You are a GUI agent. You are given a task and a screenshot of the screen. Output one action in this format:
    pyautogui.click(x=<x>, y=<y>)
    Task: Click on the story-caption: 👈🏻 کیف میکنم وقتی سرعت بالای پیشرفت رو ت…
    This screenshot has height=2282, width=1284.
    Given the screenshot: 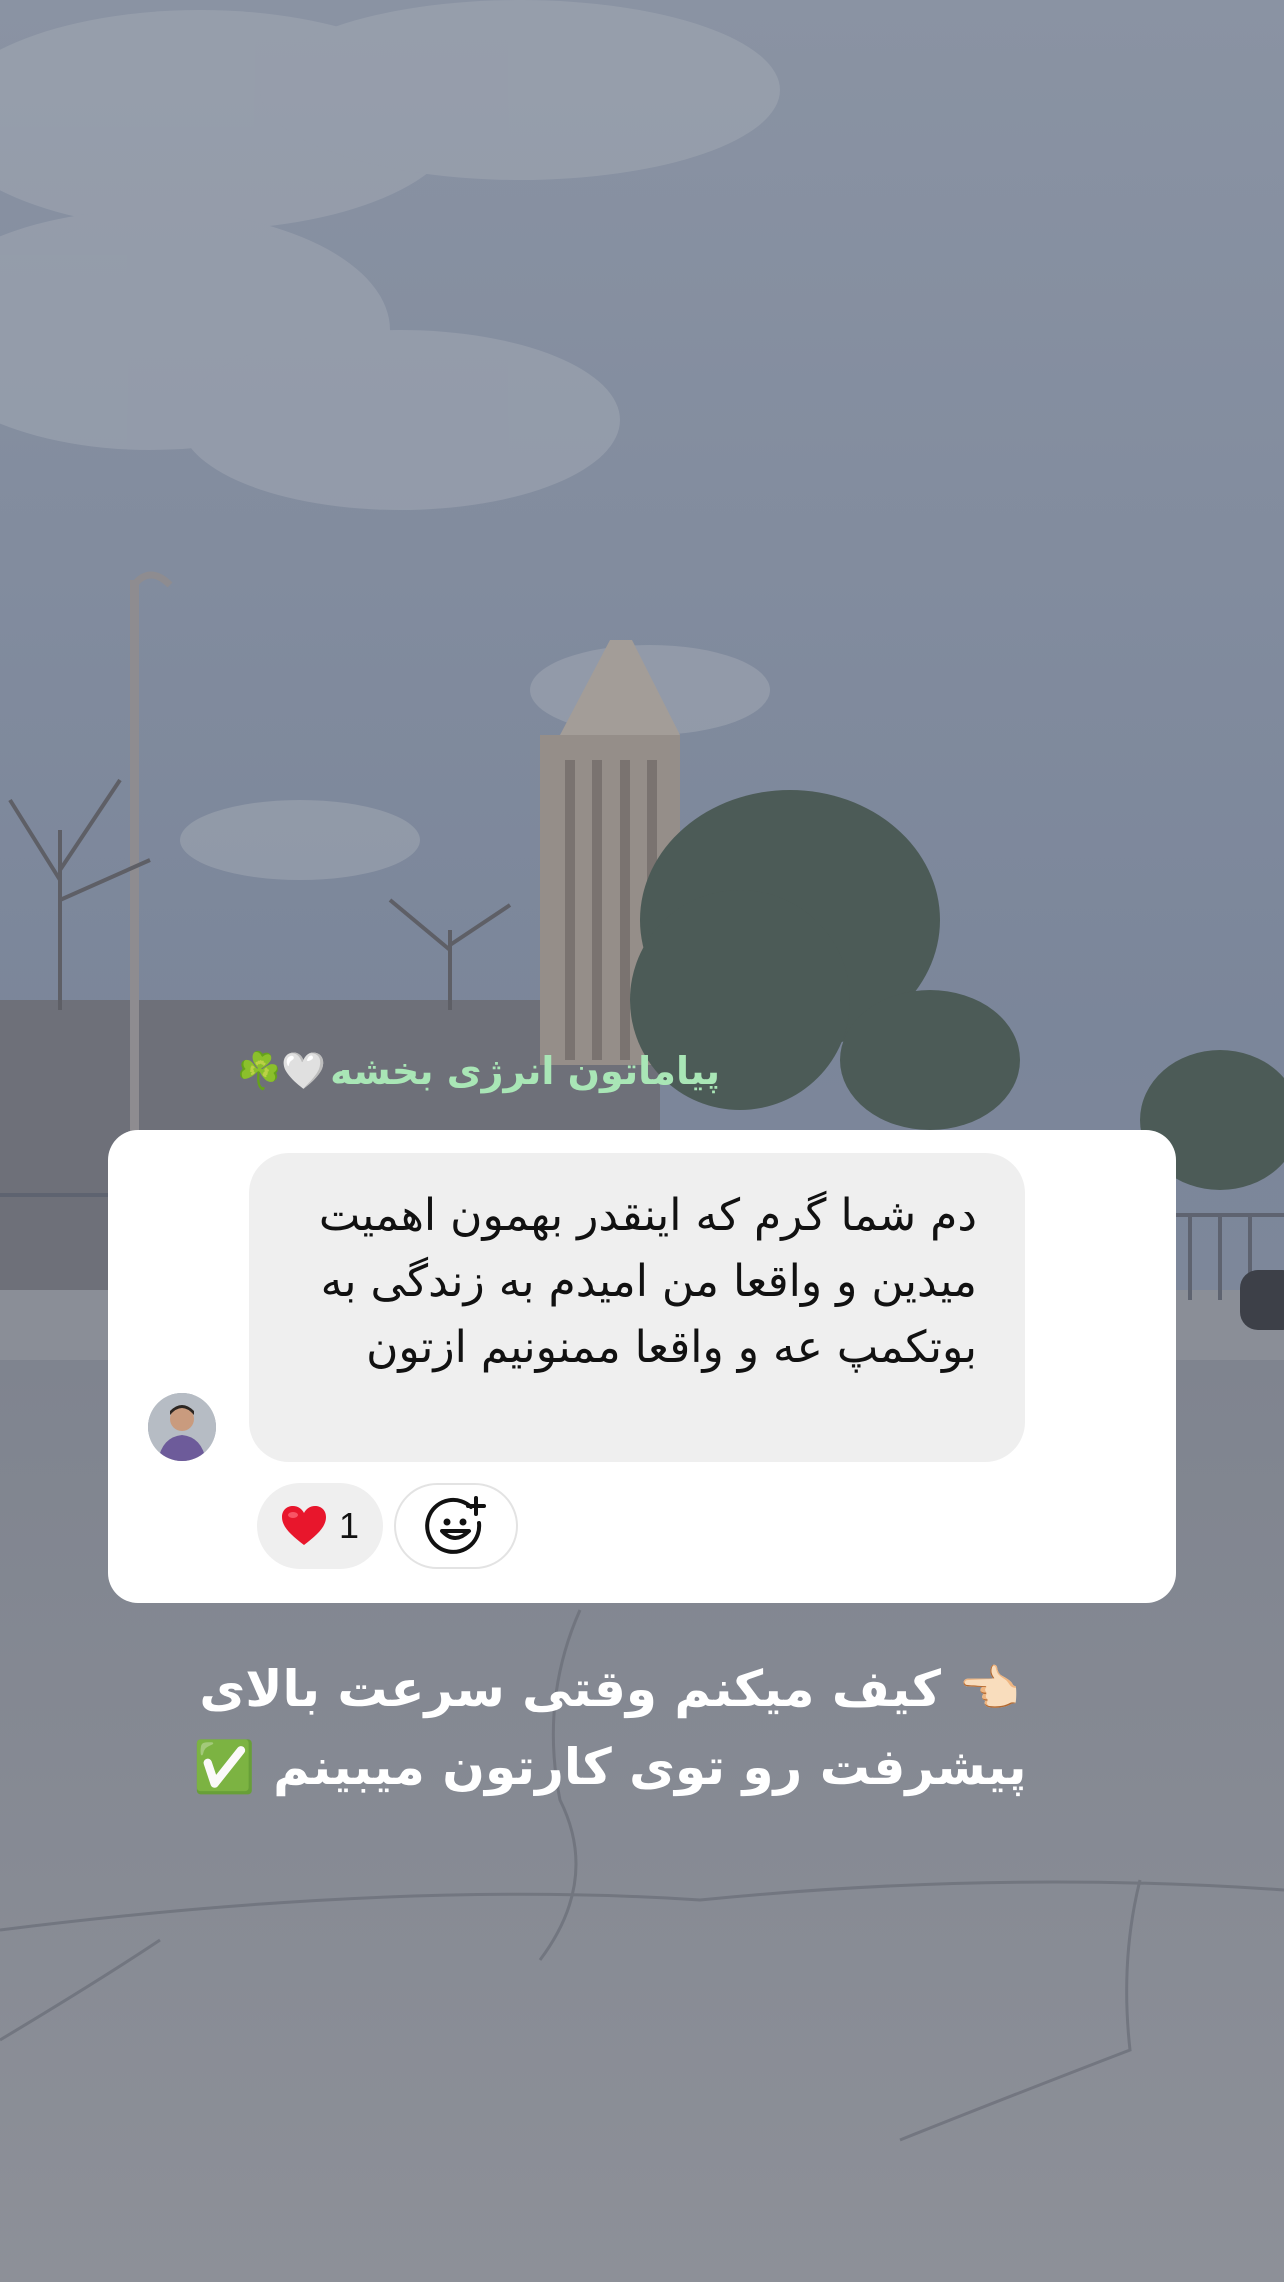 What is the action you would take?
    pyautogui.click(x=610, y=1728)
    